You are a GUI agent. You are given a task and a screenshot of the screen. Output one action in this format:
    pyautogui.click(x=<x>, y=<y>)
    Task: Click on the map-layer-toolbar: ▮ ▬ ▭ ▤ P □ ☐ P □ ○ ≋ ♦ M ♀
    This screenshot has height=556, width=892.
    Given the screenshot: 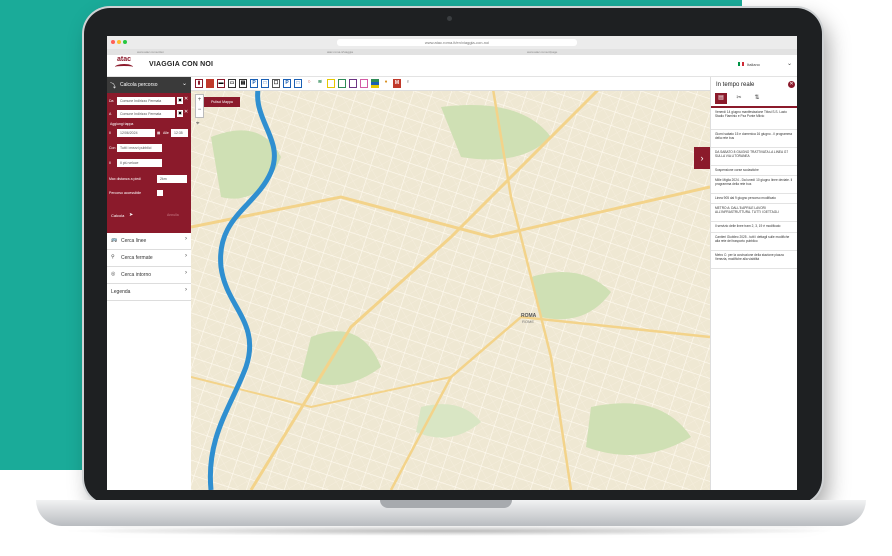 What is the action you would take?
    pyautogui.click(x=450, y=84)
    